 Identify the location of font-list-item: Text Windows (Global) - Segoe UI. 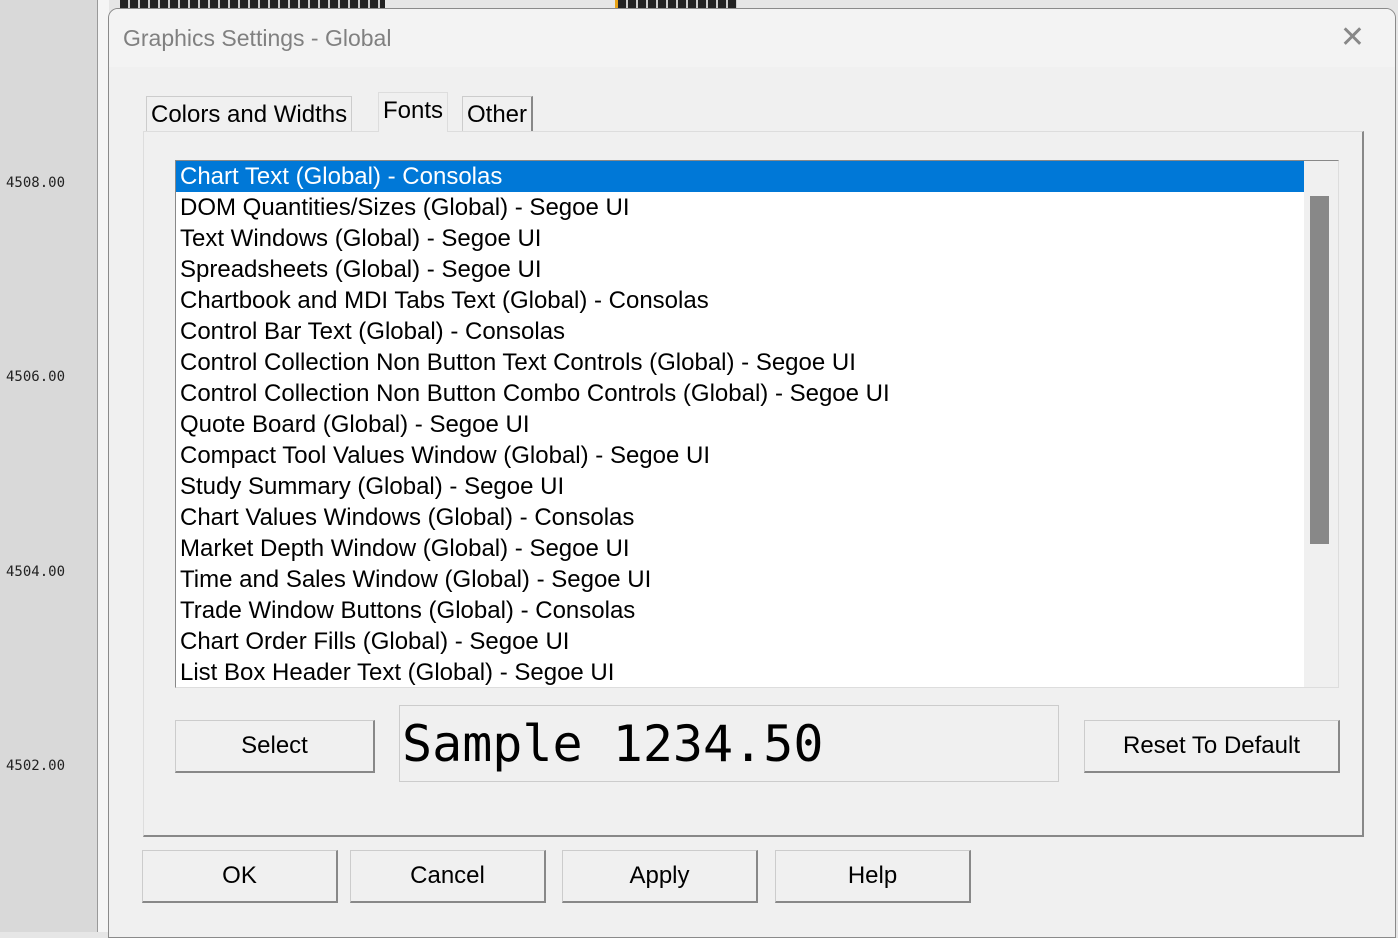
(740, 238).